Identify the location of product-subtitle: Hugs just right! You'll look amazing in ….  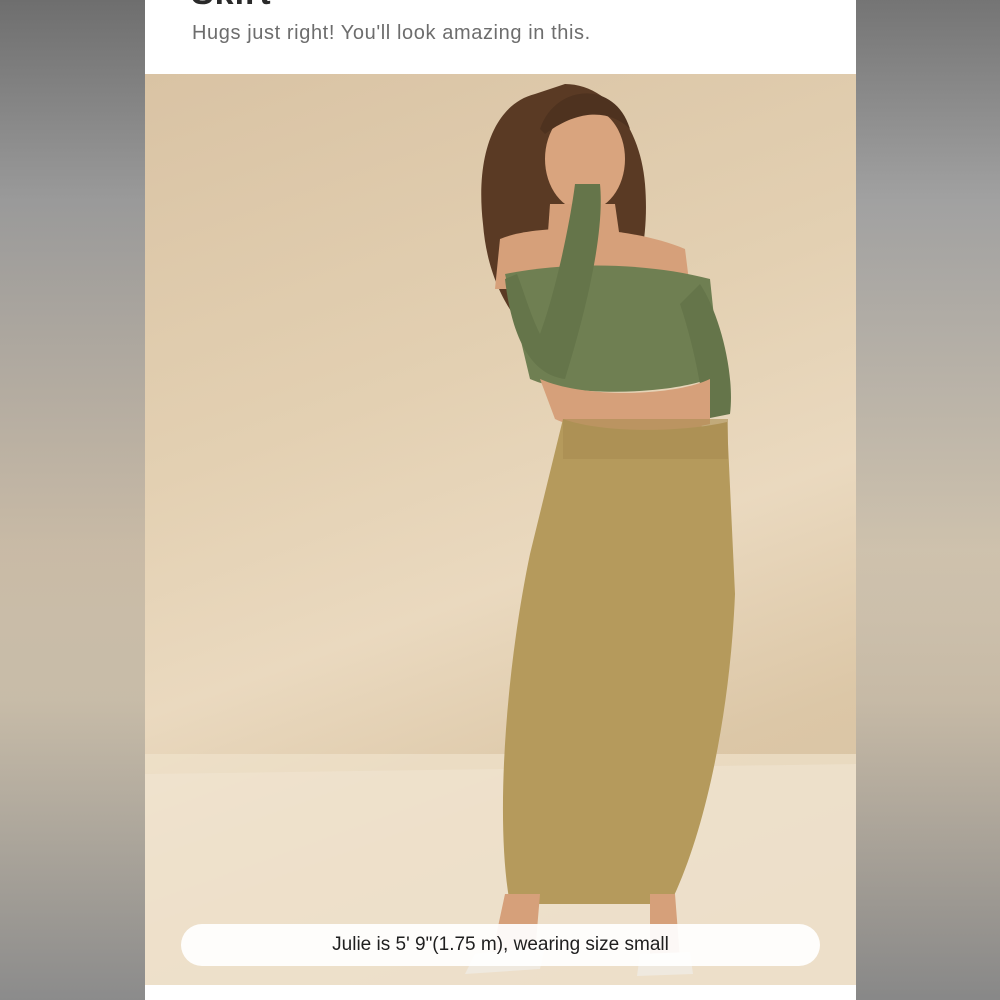
(391, 33).